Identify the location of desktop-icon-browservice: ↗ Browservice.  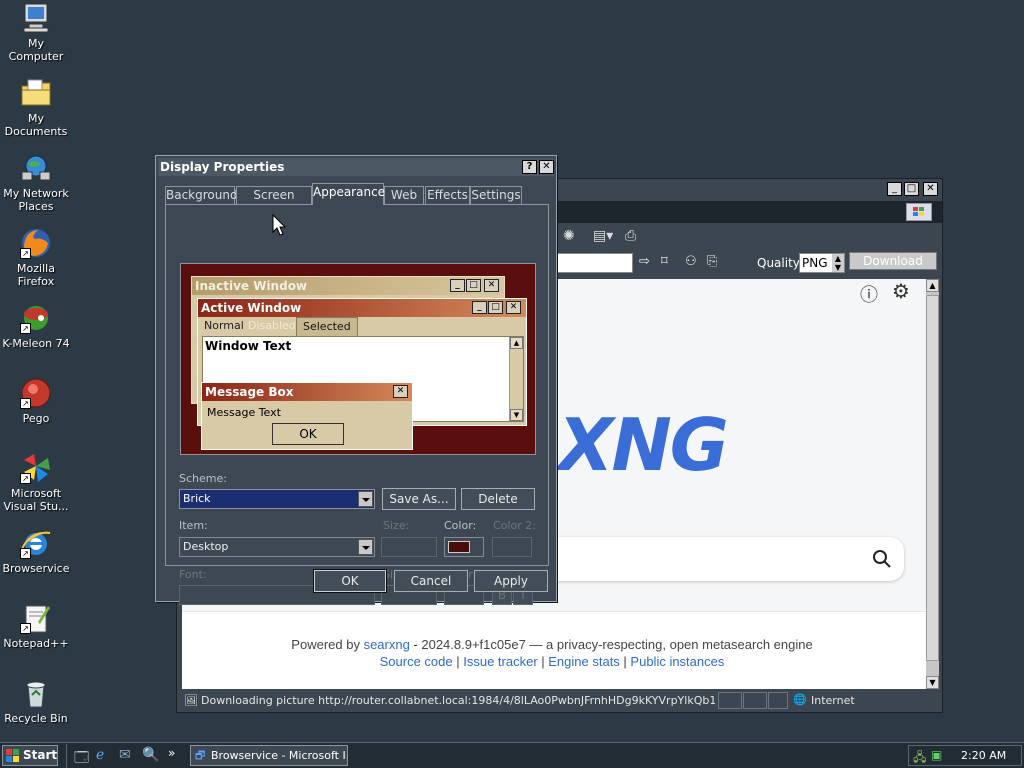
(36, 551).